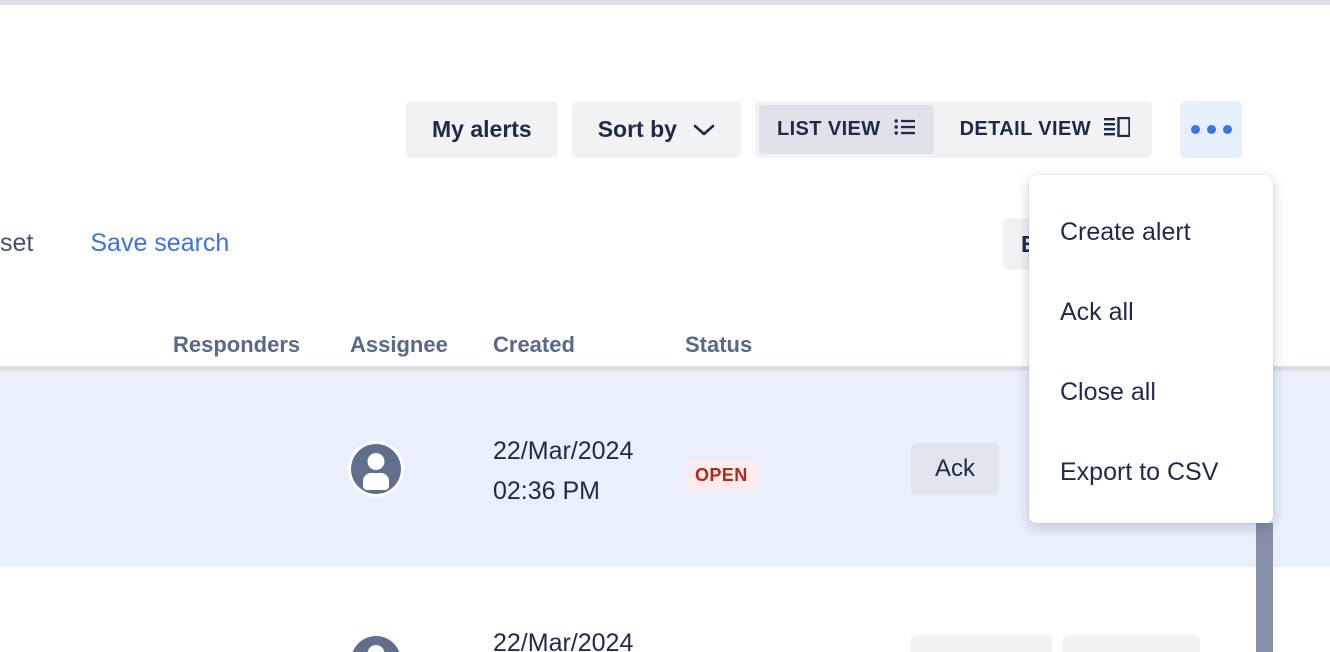 This screenshot has height=652, width=1330. I want to click on detail-view-label: DETAIL VIEW, so click(1025, 129).